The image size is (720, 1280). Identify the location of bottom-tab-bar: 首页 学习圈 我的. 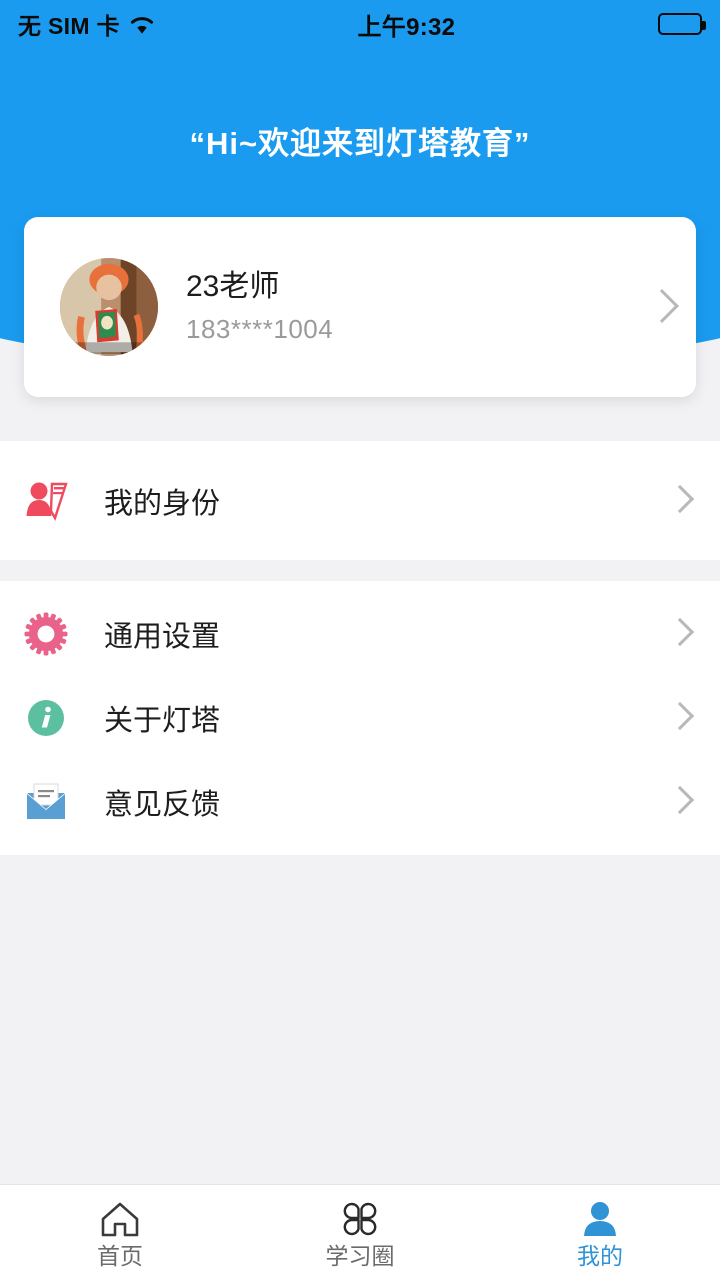
(360, 1232).